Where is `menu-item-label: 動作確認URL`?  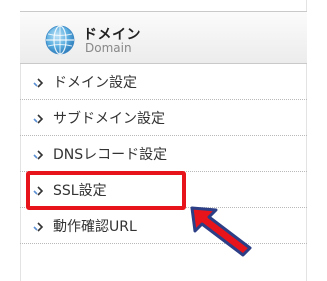 menu-item-label: 動作確認URL is located at coordinates (95, 227).